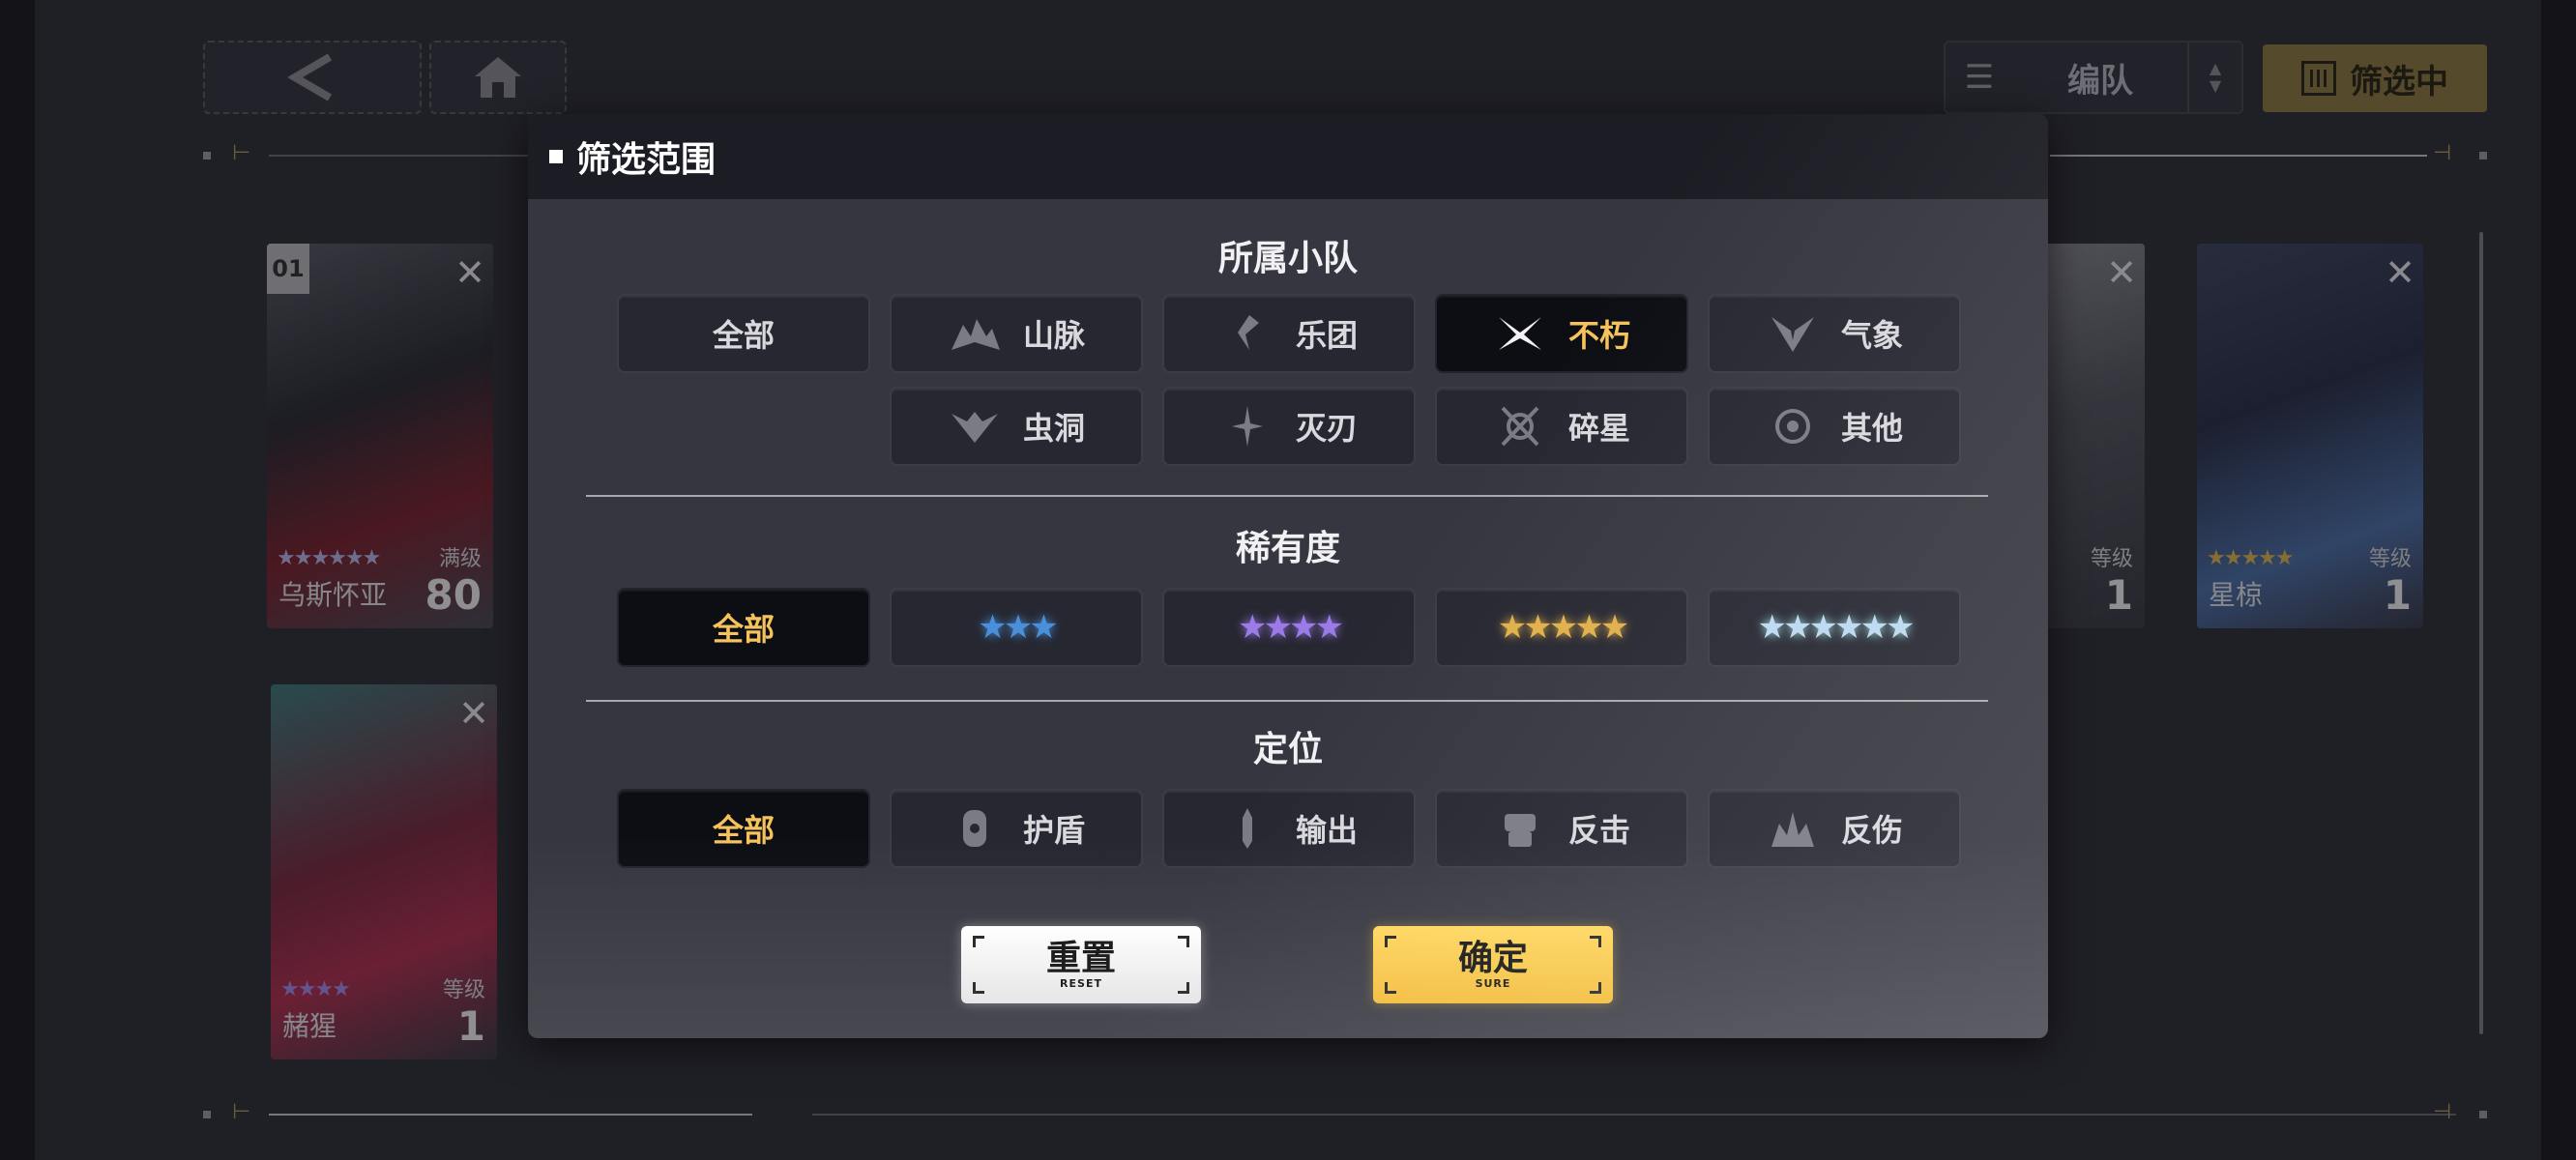  Describe the element at coordinates (1247, 333) in the screenshot. I see `band-icon` at that location.